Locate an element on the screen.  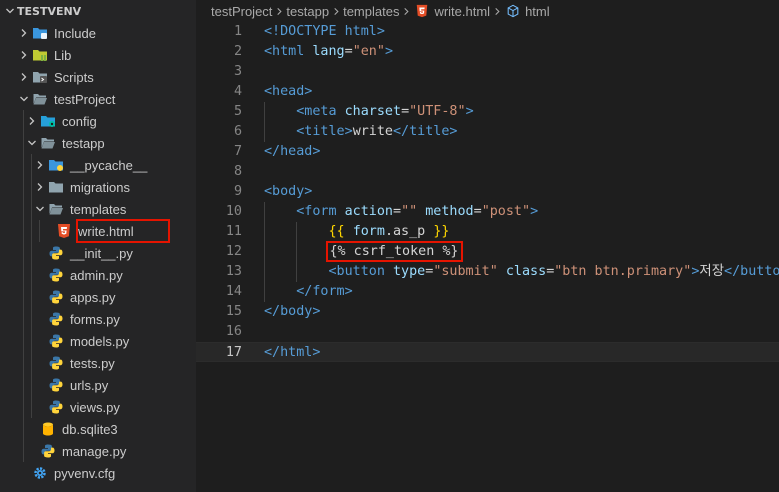
tree-item-label: Lib is located at coordinates (63, 55).